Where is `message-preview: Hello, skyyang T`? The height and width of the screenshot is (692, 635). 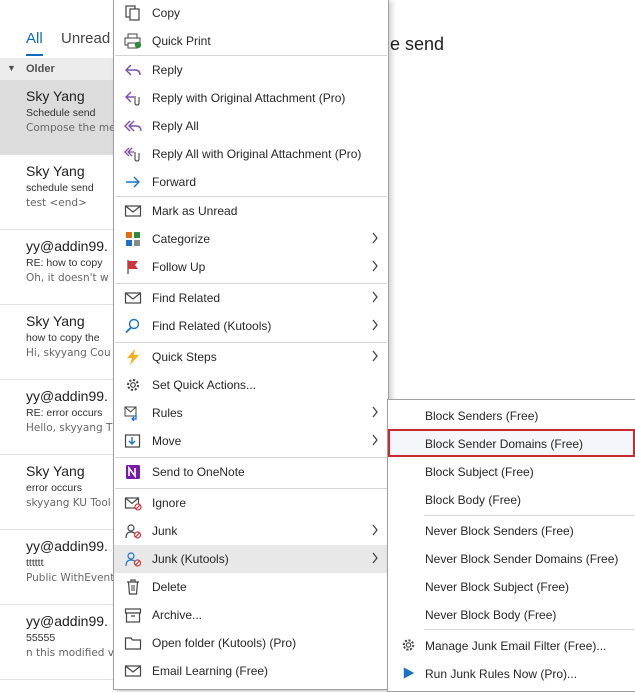
message-preview: Hello, skyyang T is located at coordinates (69, 428).